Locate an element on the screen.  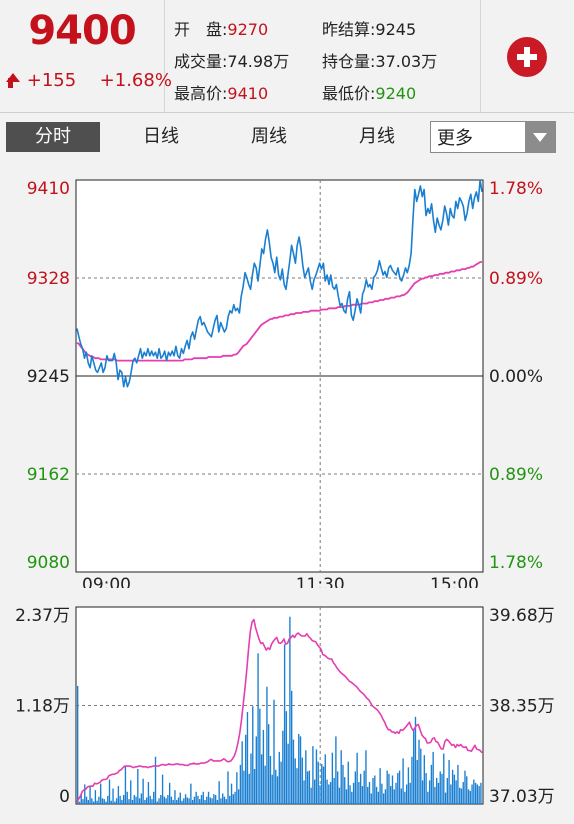
chevron-down-icon is located at coordinates (540, 137).